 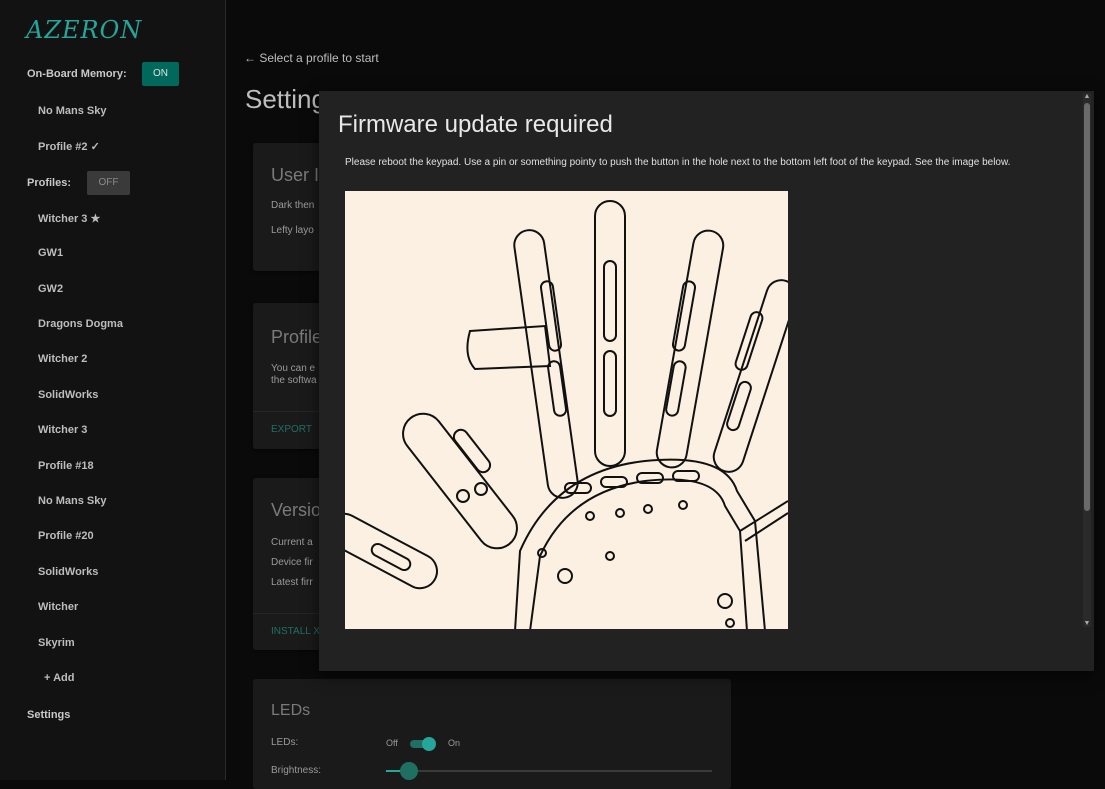 What do you see at coordinates (56, 643) in the screenshot?
I see `sidebar-item-profile: Skyrim` at bounding box center [56, 643].